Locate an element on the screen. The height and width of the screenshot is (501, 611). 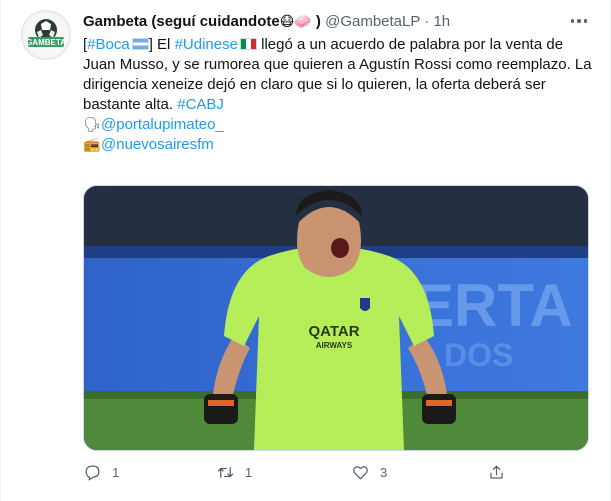
reply-button: 1 is located at coordinates (101, 472).